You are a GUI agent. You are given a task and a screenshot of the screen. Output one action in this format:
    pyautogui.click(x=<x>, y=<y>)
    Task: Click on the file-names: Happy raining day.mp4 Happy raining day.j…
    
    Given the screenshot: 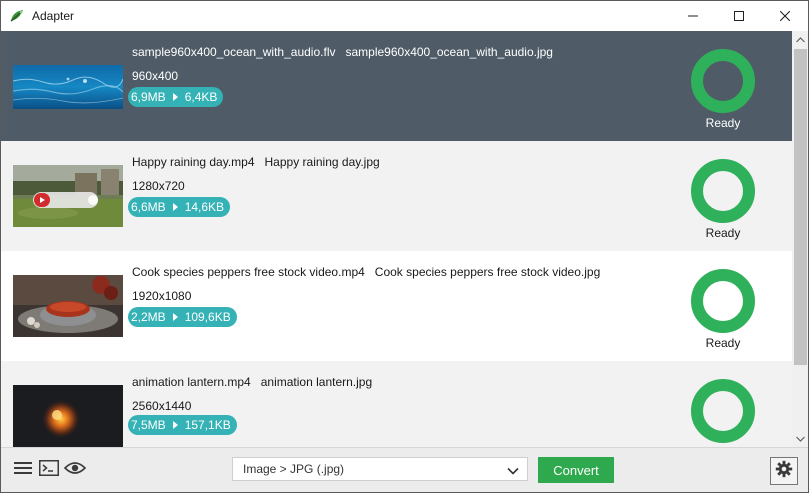 What is the action you would take?
    pyautogui.click(x=256, y=162)
    